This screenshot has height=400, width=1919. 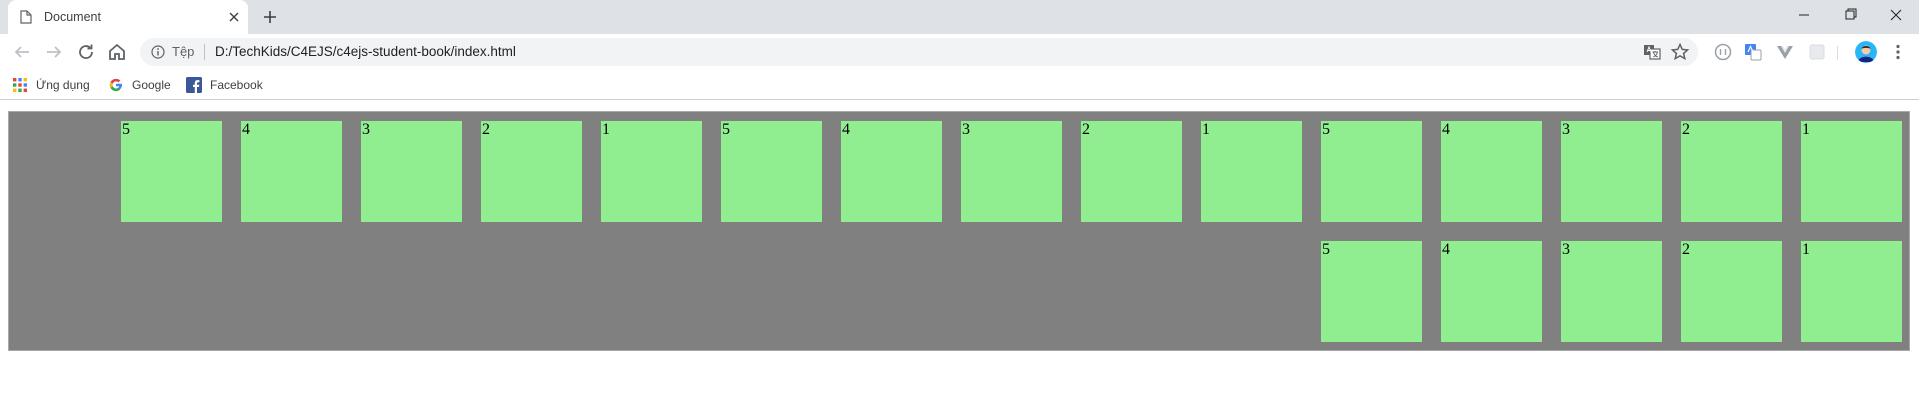 What do you see at coordinates (20, 85) in the screenshot?
I see `apps-grid-icon` at bounding box center [20, 85].